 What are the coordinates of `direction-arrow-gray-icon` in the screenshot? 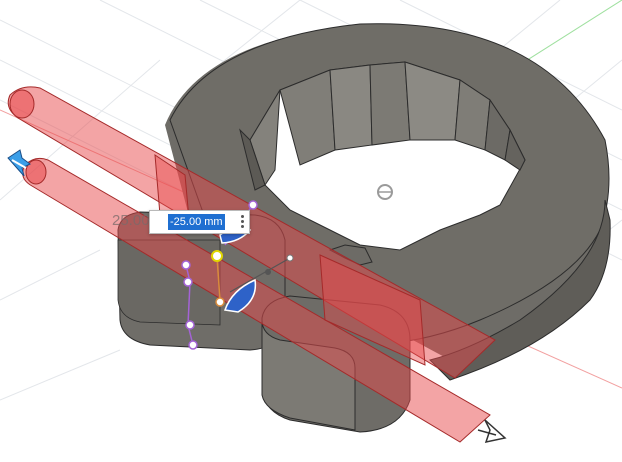 It's located at (492, 431).